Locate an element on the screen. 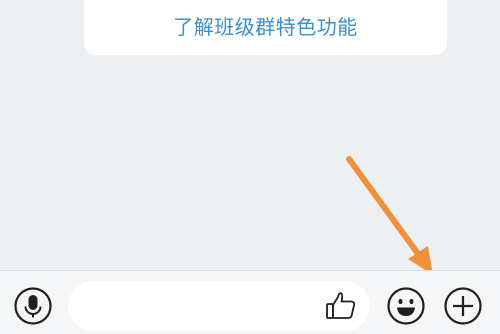 This screenshot has height=334, width=500. thumbs-up-icon is located at coordinates (341, 305).